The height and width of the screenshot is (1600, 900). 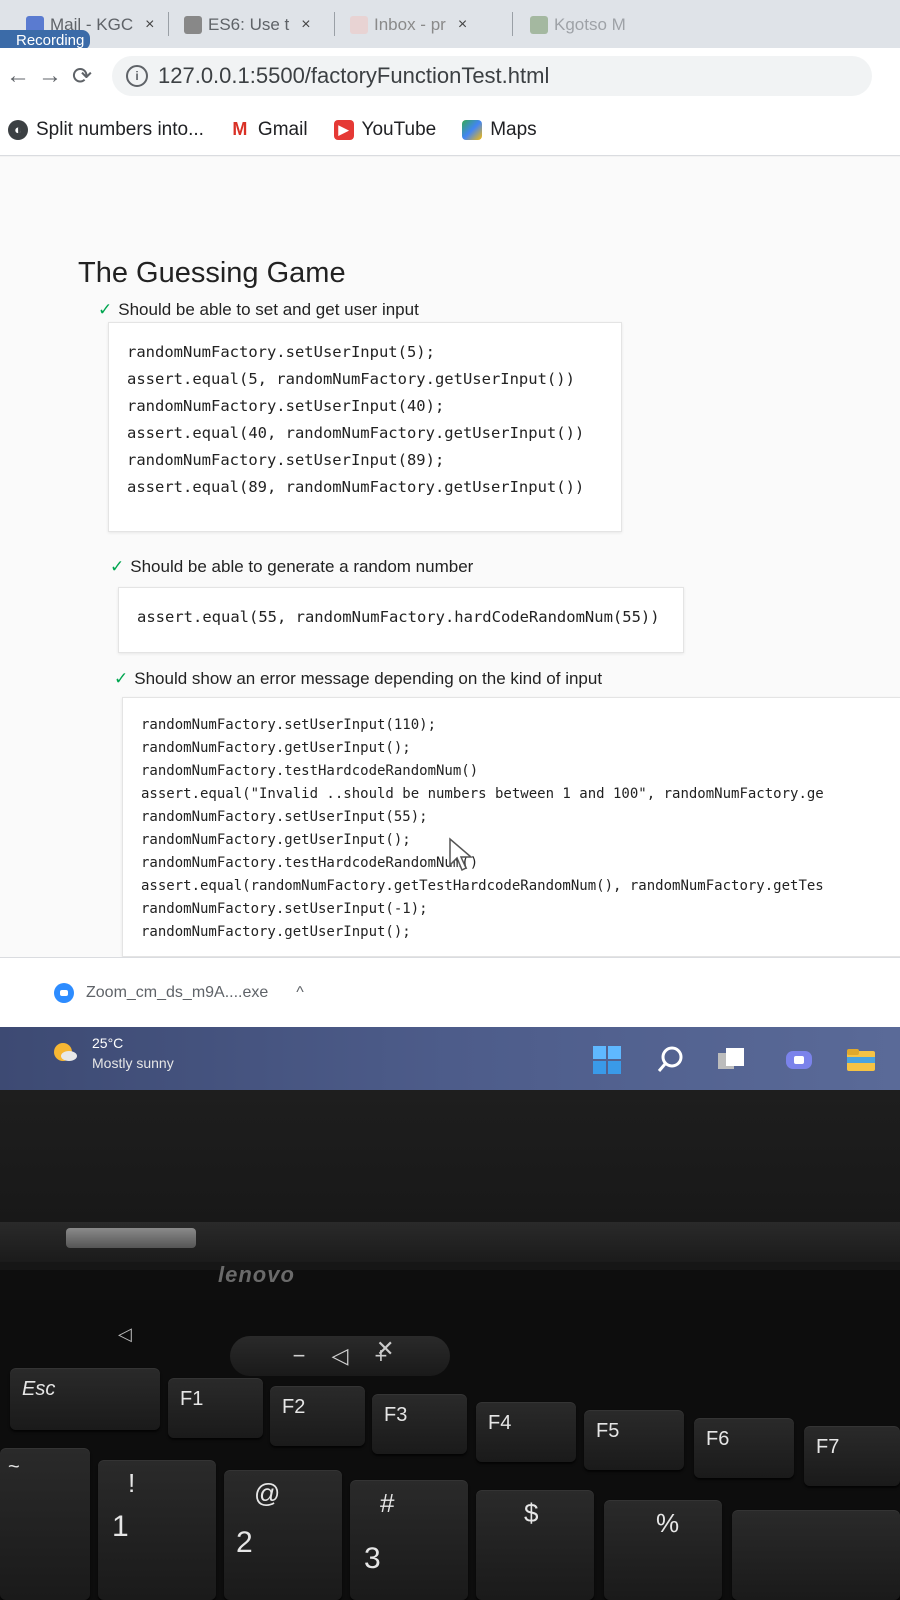 I want to click on hinge-highlight, so click(x=131, y=1238).